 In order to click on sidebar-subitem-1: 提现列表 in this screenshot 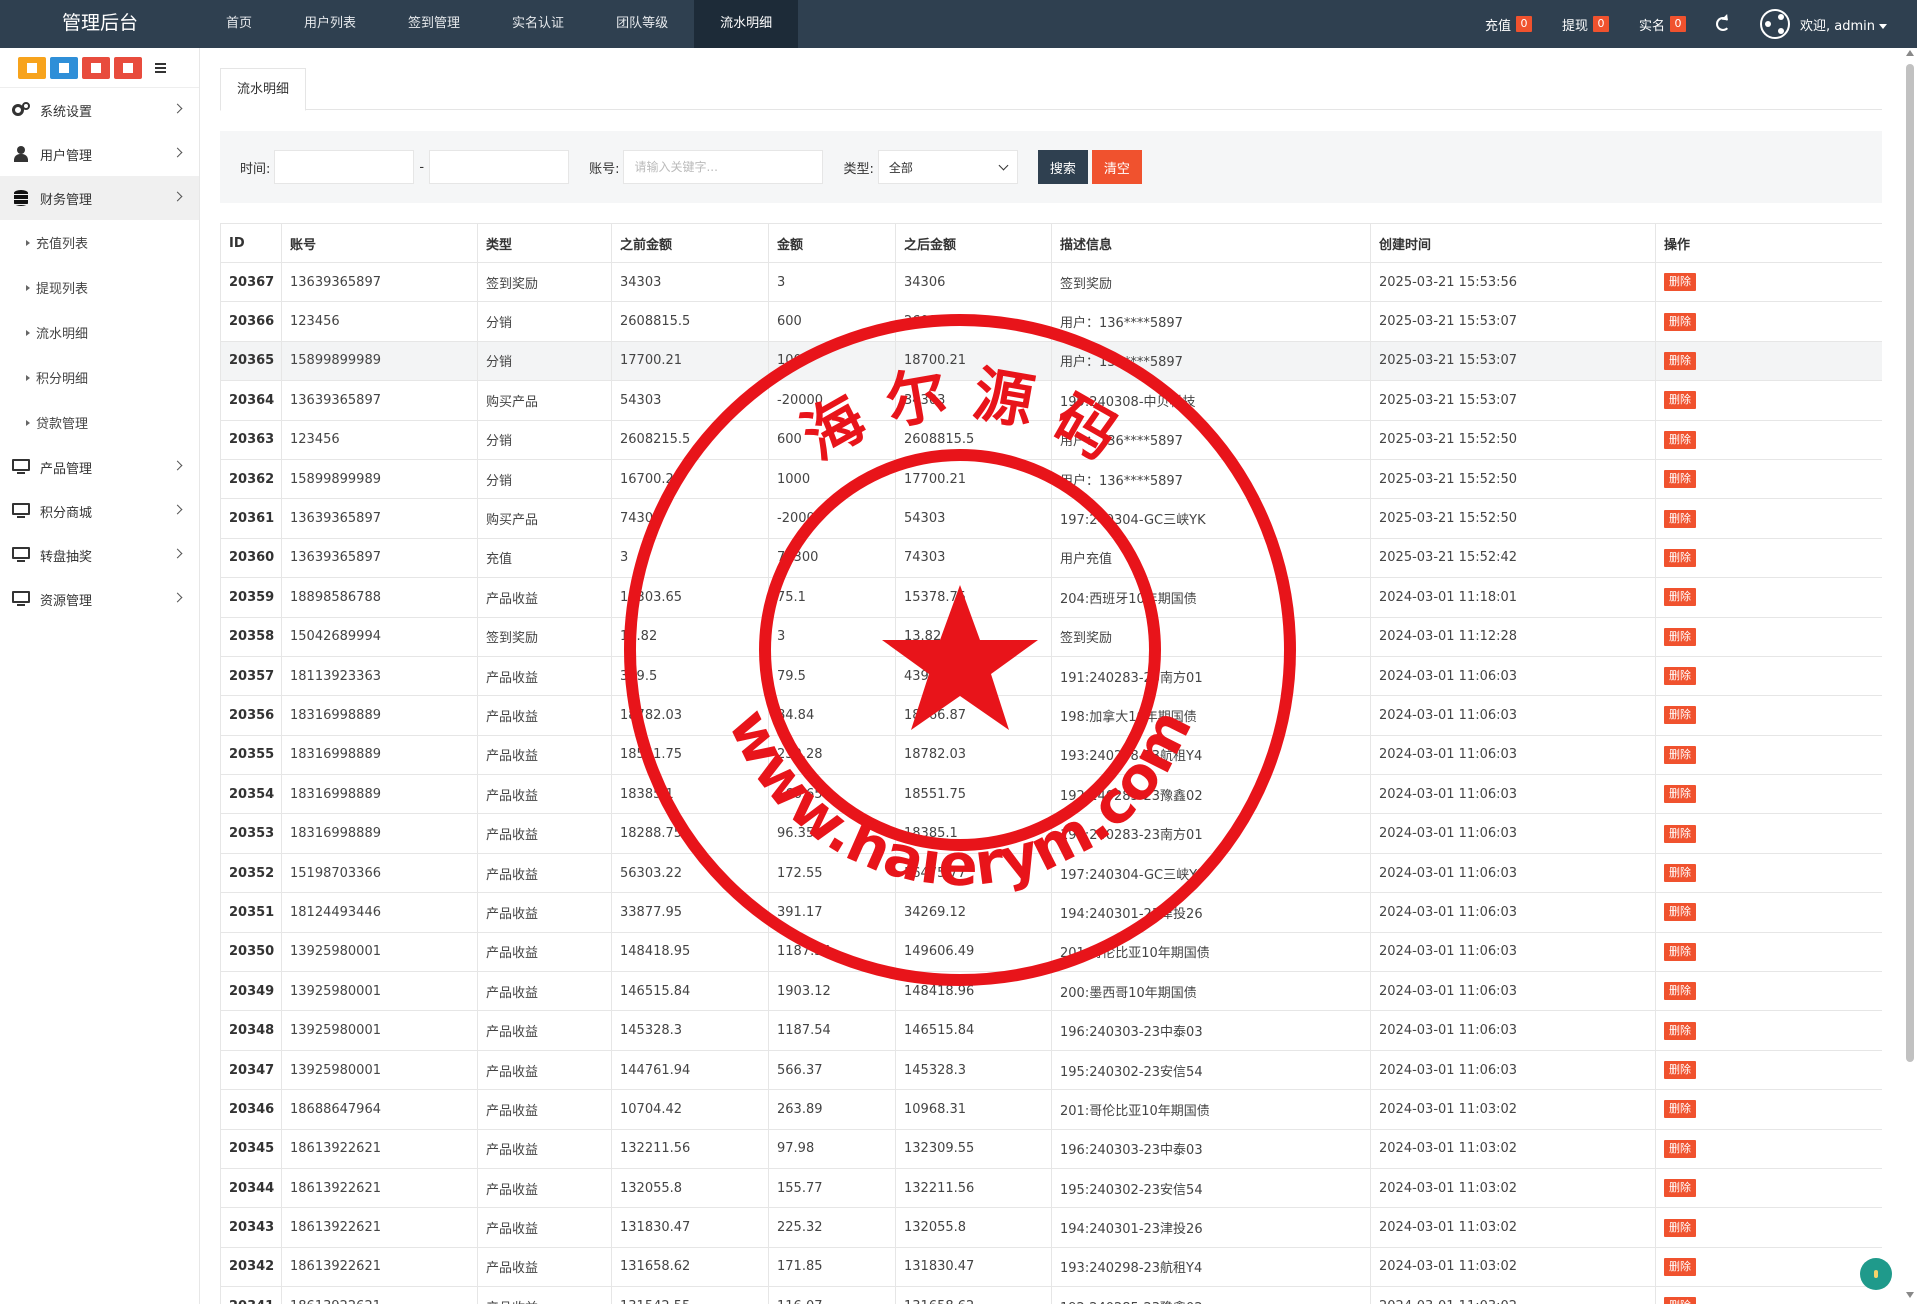, I will do `click(99, 287)`.